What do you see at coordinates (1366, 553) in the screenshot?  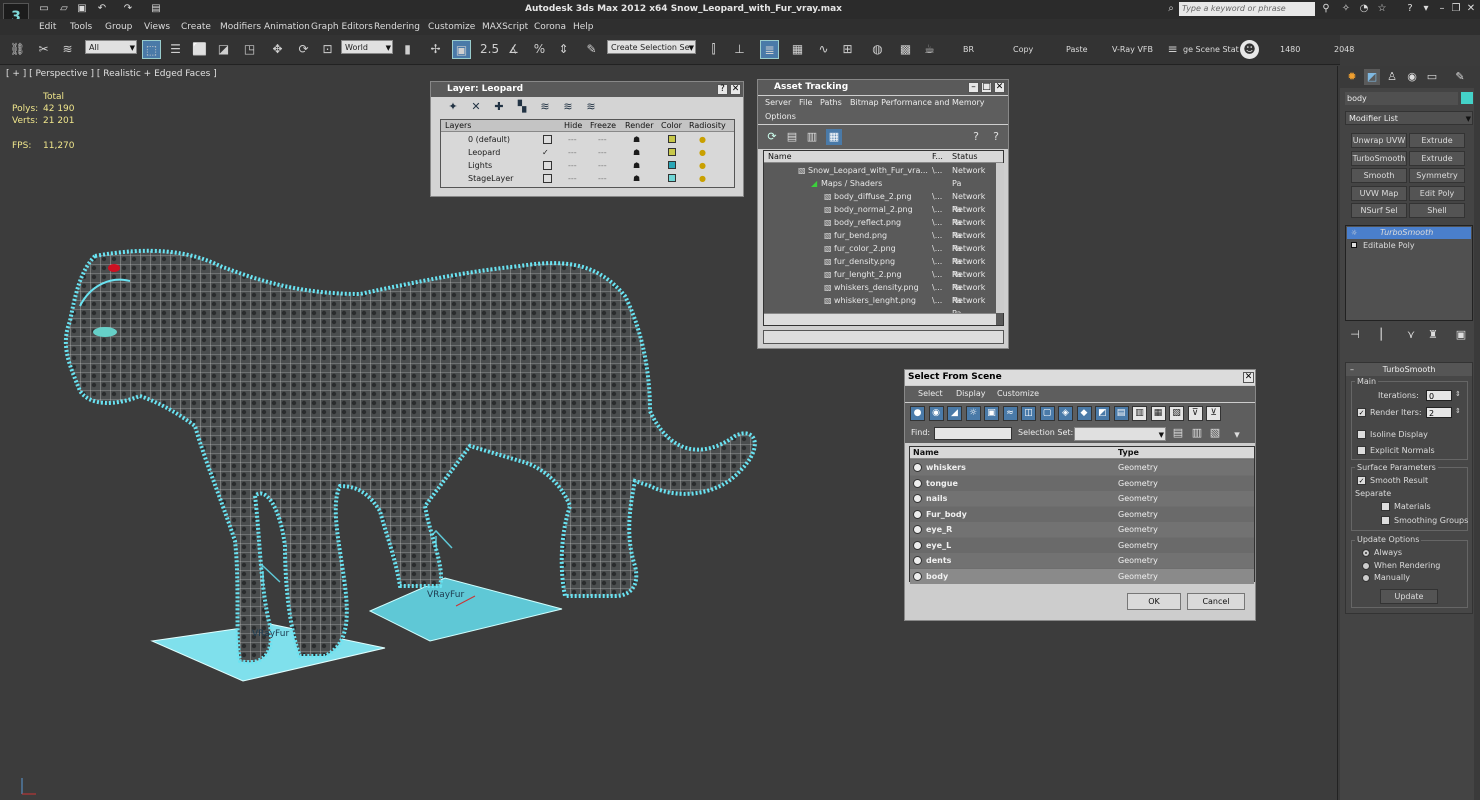 I see `always-radio` at bounding box center [1366, 553].